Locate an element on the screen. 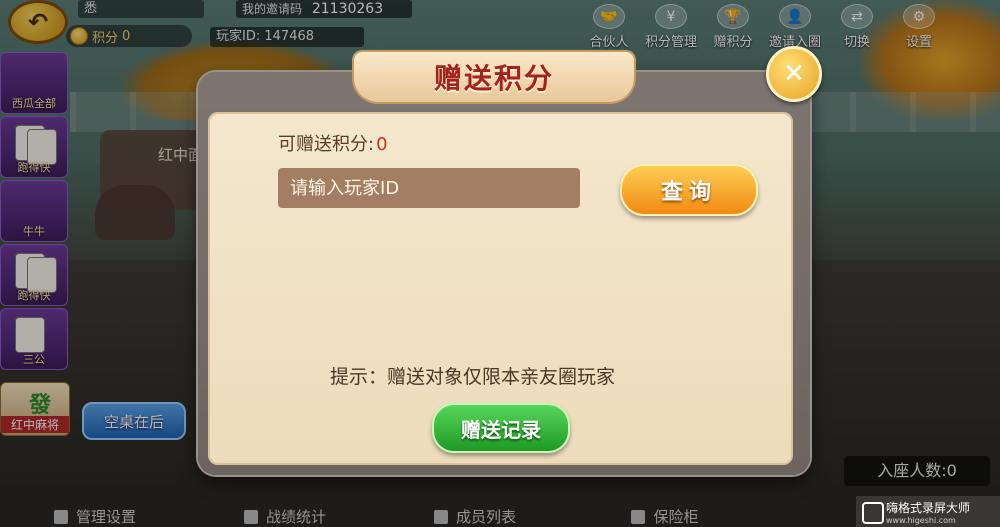 Image resolution: width=1000 pixels, height=527 pixels. dialog-title-banner: 赠送积分 is located at coordinates (494, 77).